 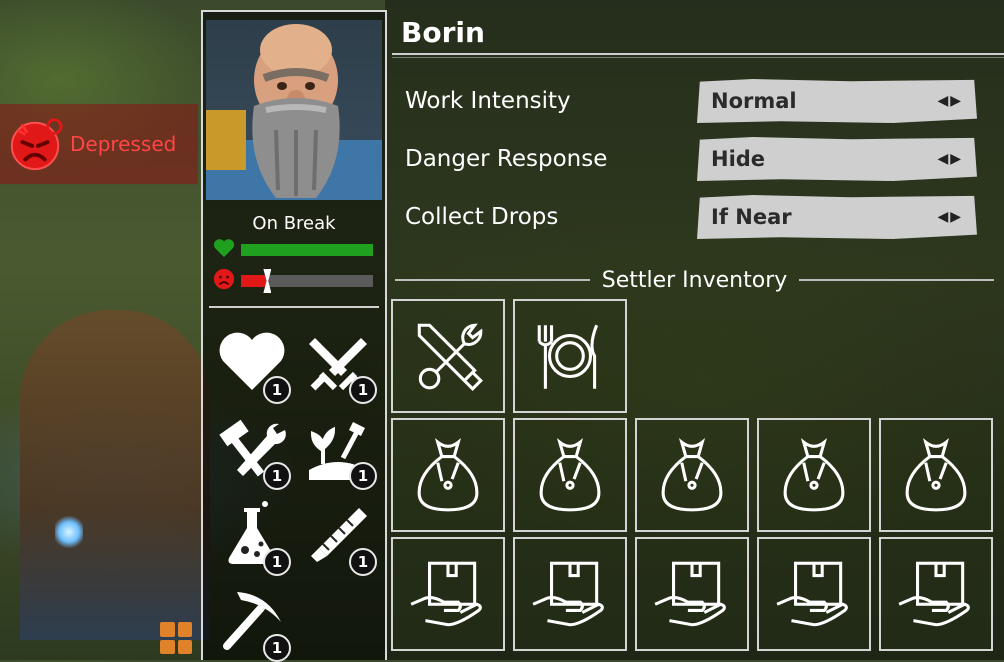 I want to click on food-icon, so click(x=568, y=356).